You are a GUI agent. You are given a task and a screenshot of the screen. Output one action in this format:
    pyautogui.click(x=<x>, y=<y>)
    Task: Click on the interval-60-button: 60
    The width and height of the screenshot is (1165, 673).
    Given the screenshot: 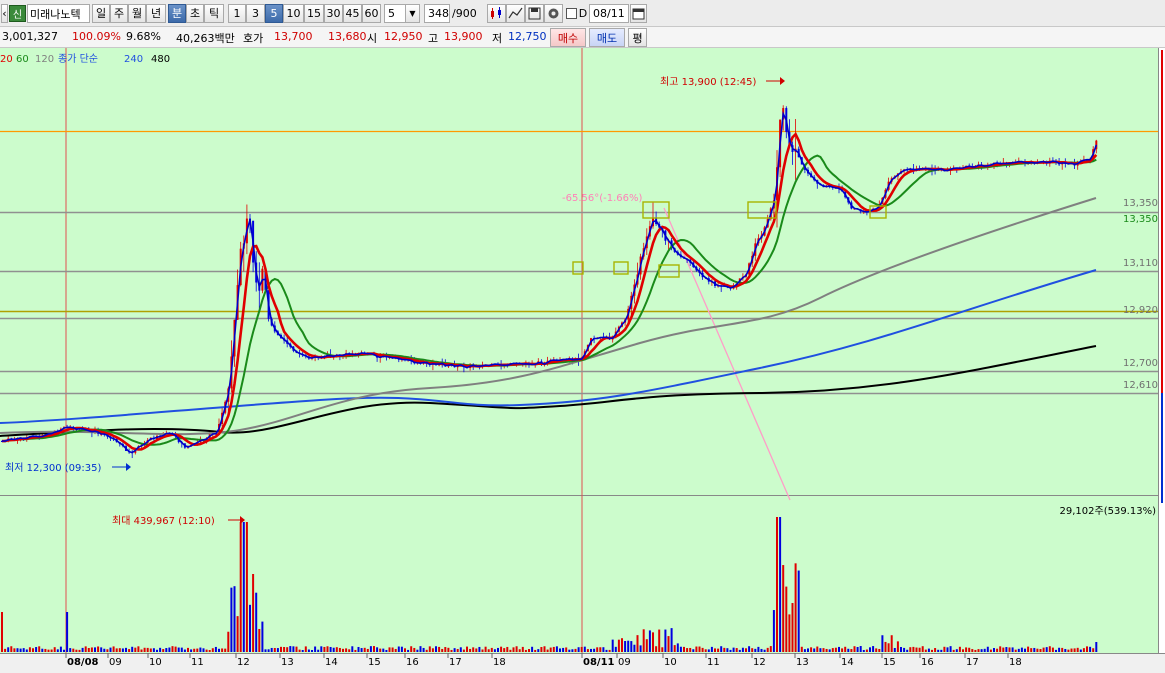 What is the action you would take?
    pyautogui.click(x=371, y=13)
    